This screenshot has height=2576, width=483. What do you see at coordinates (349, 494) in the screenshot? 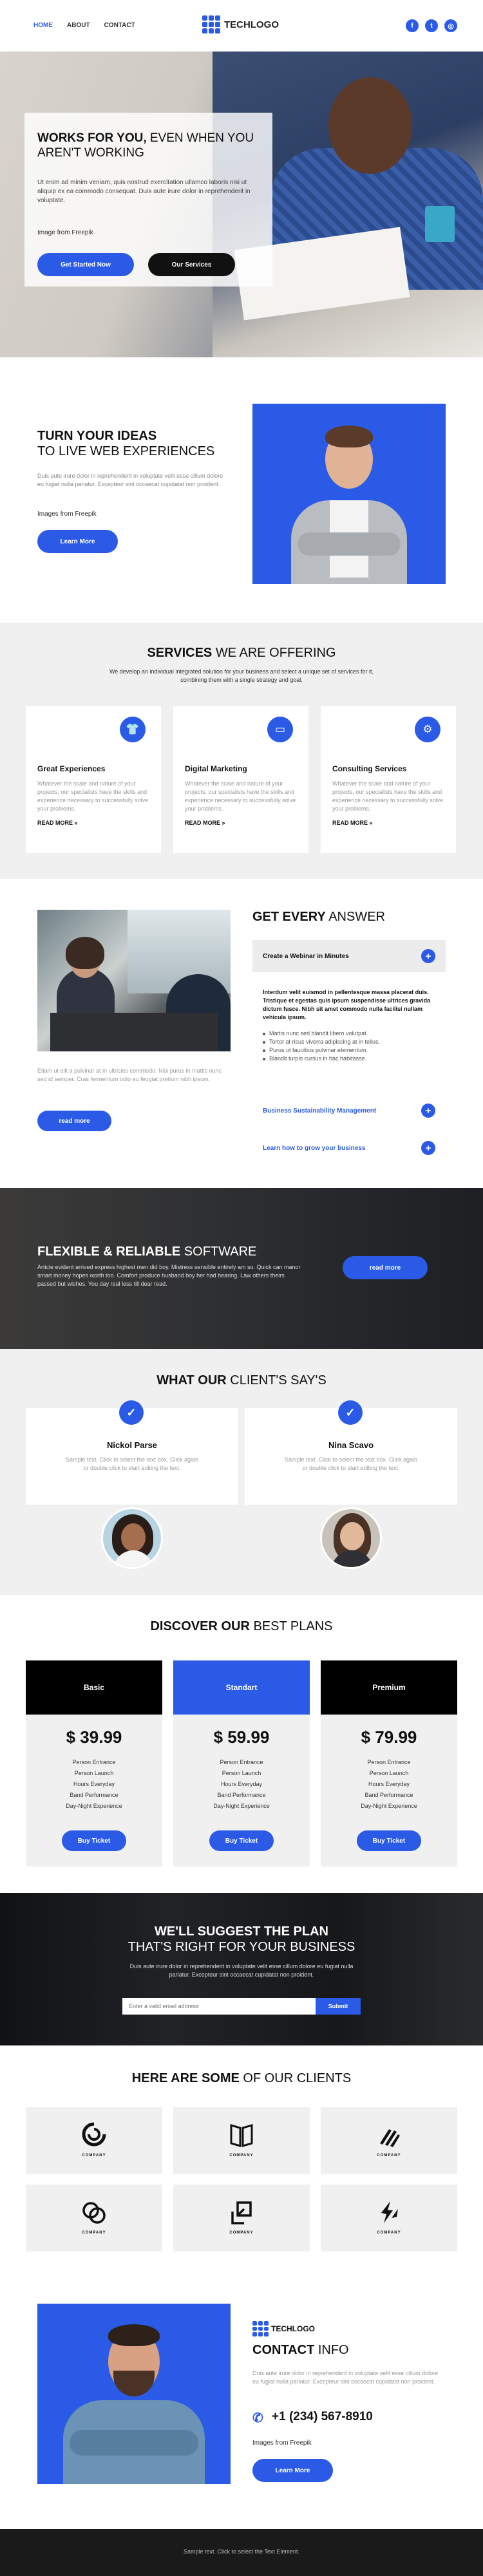
I see `businessman-photo` at bounding box center [349, 494].